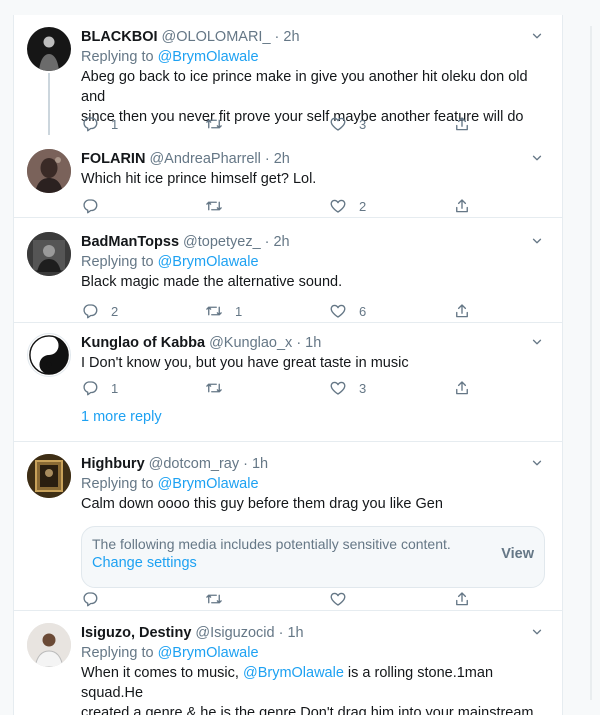 Image resolution: width=600 pixels, height=715 pixels. Describe the element at coordinates (347, 311) in the screenshot. I see `like-button: 6` at that location.